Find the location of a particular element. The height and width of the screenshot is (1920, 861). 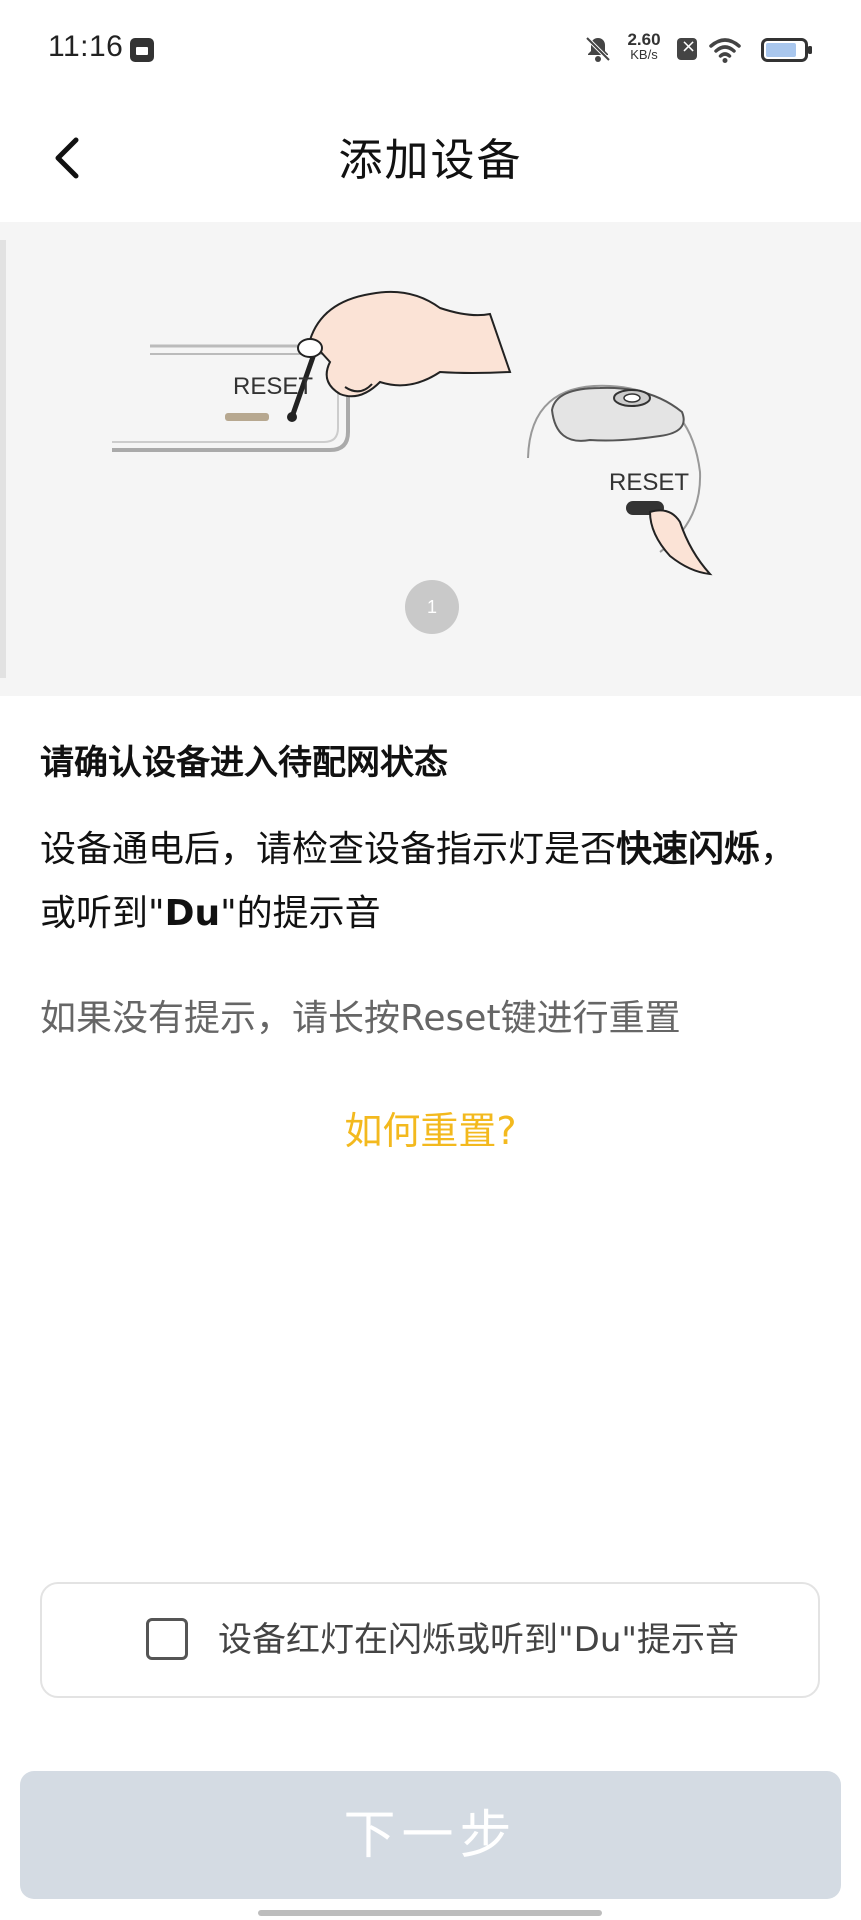

status-bar: 11:16 2.60 KB/s is located at coordinates (430, 48).